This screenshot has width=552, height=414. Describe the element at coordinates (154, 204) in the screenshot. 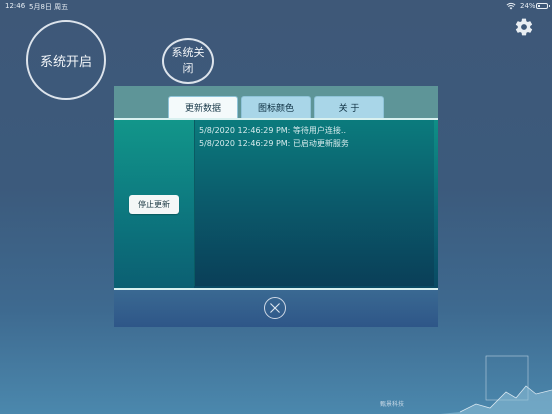

I see `stop-update-button: 停止更新` at that location.